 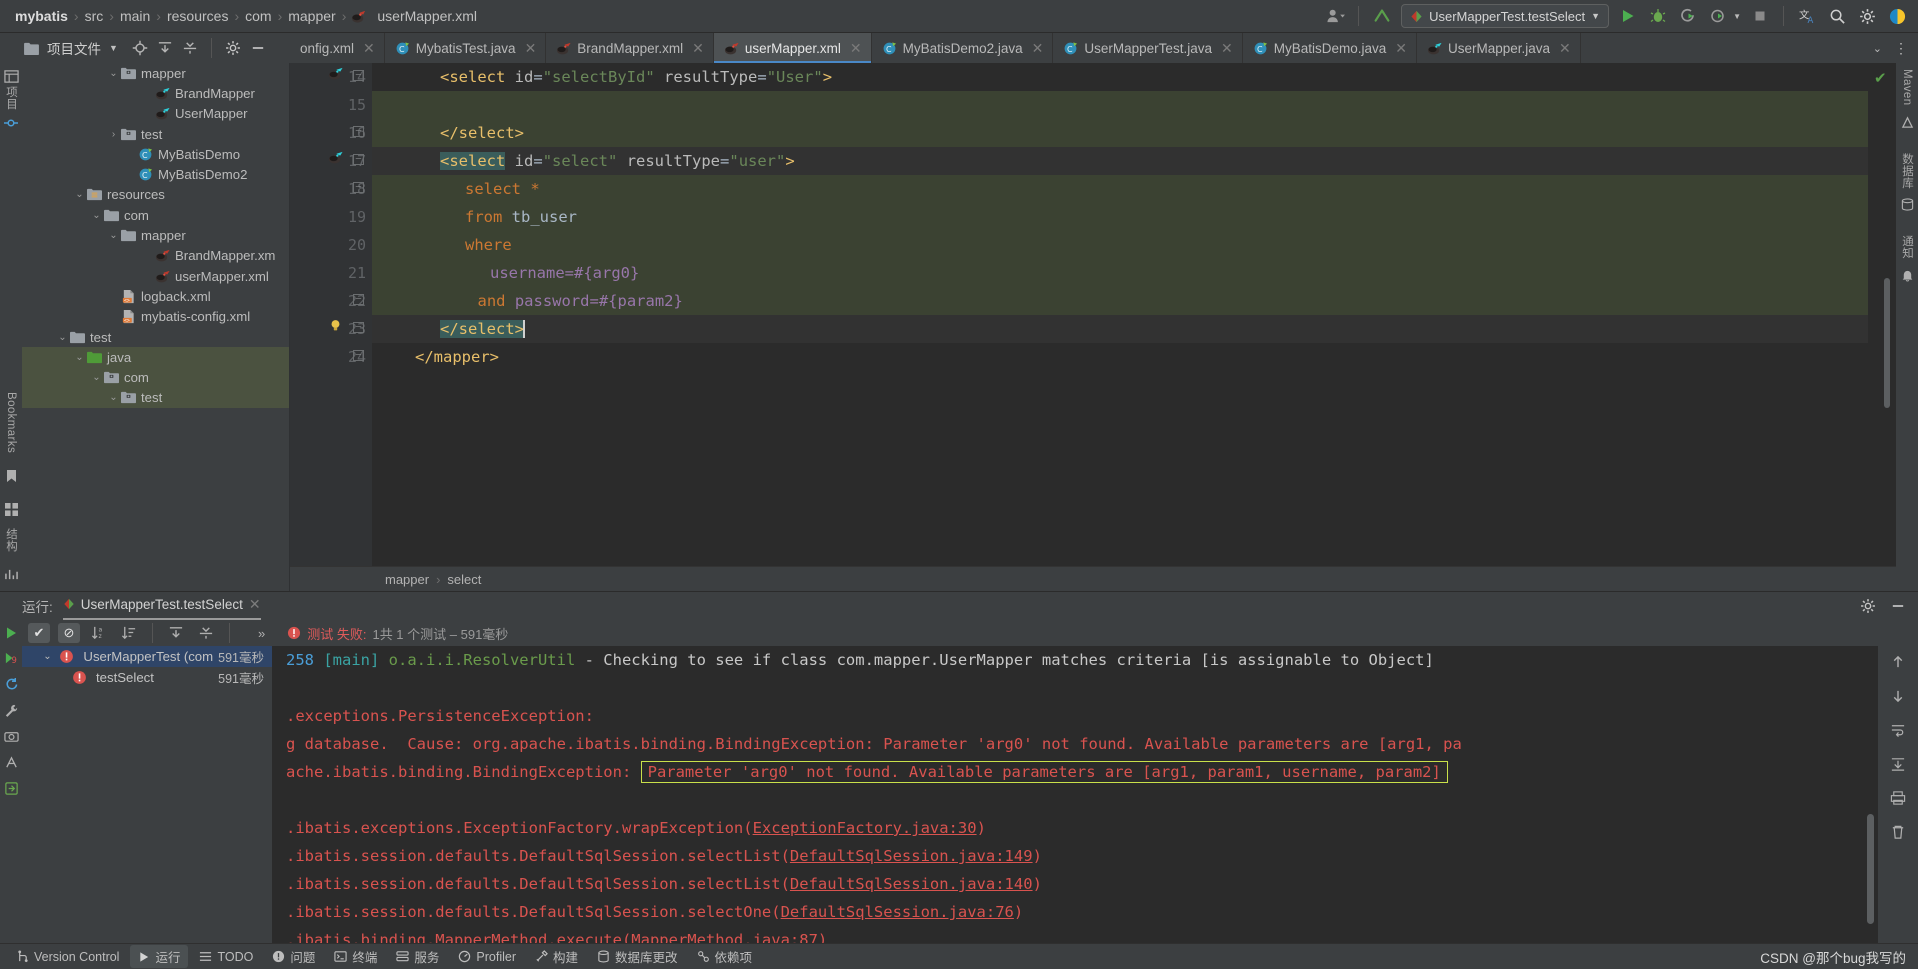 I want to click on gutter-line: 19, so click(x=331, y=217).